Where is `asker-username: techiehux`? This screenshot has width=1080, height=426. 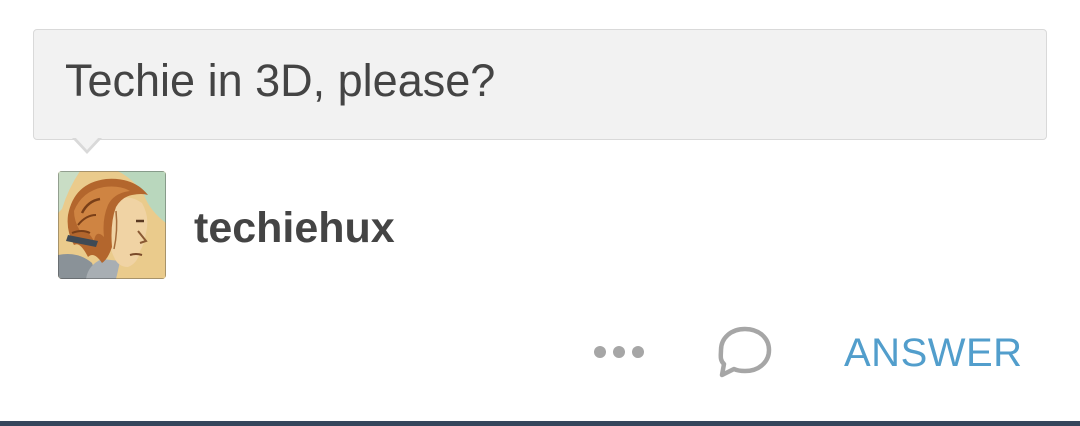 asker-username: techiehux is located at coordinates (294, 228).